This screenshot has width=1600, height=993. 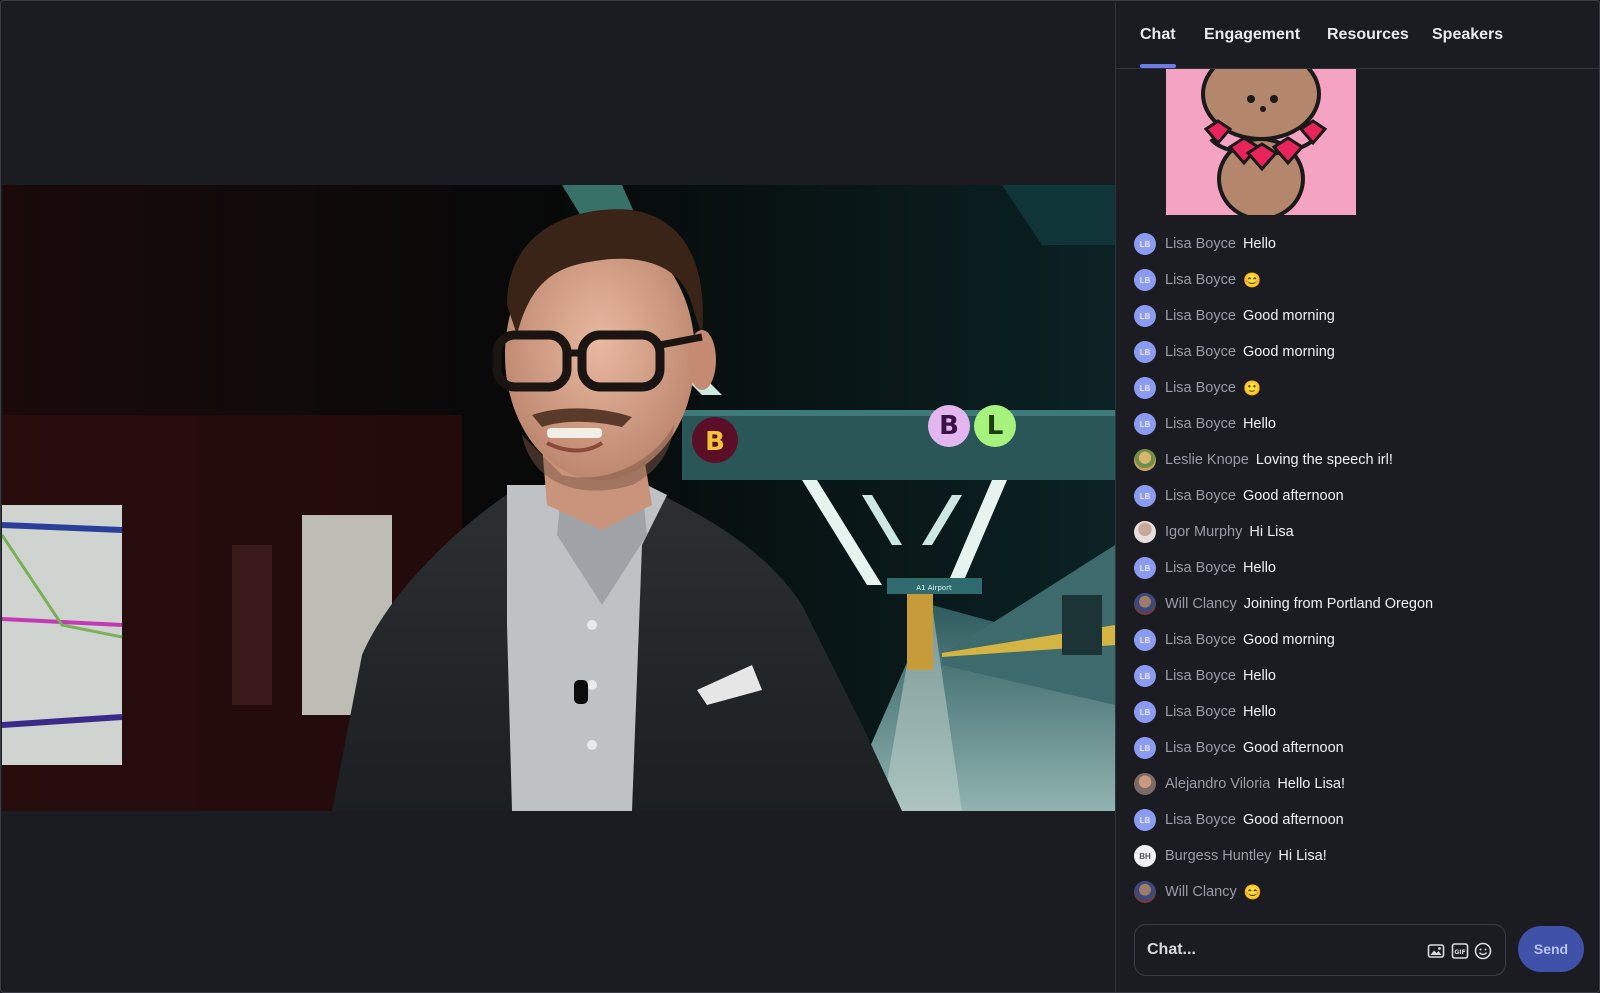 I want to click on chat-composer: GIF, so click(x=1320, y=950).